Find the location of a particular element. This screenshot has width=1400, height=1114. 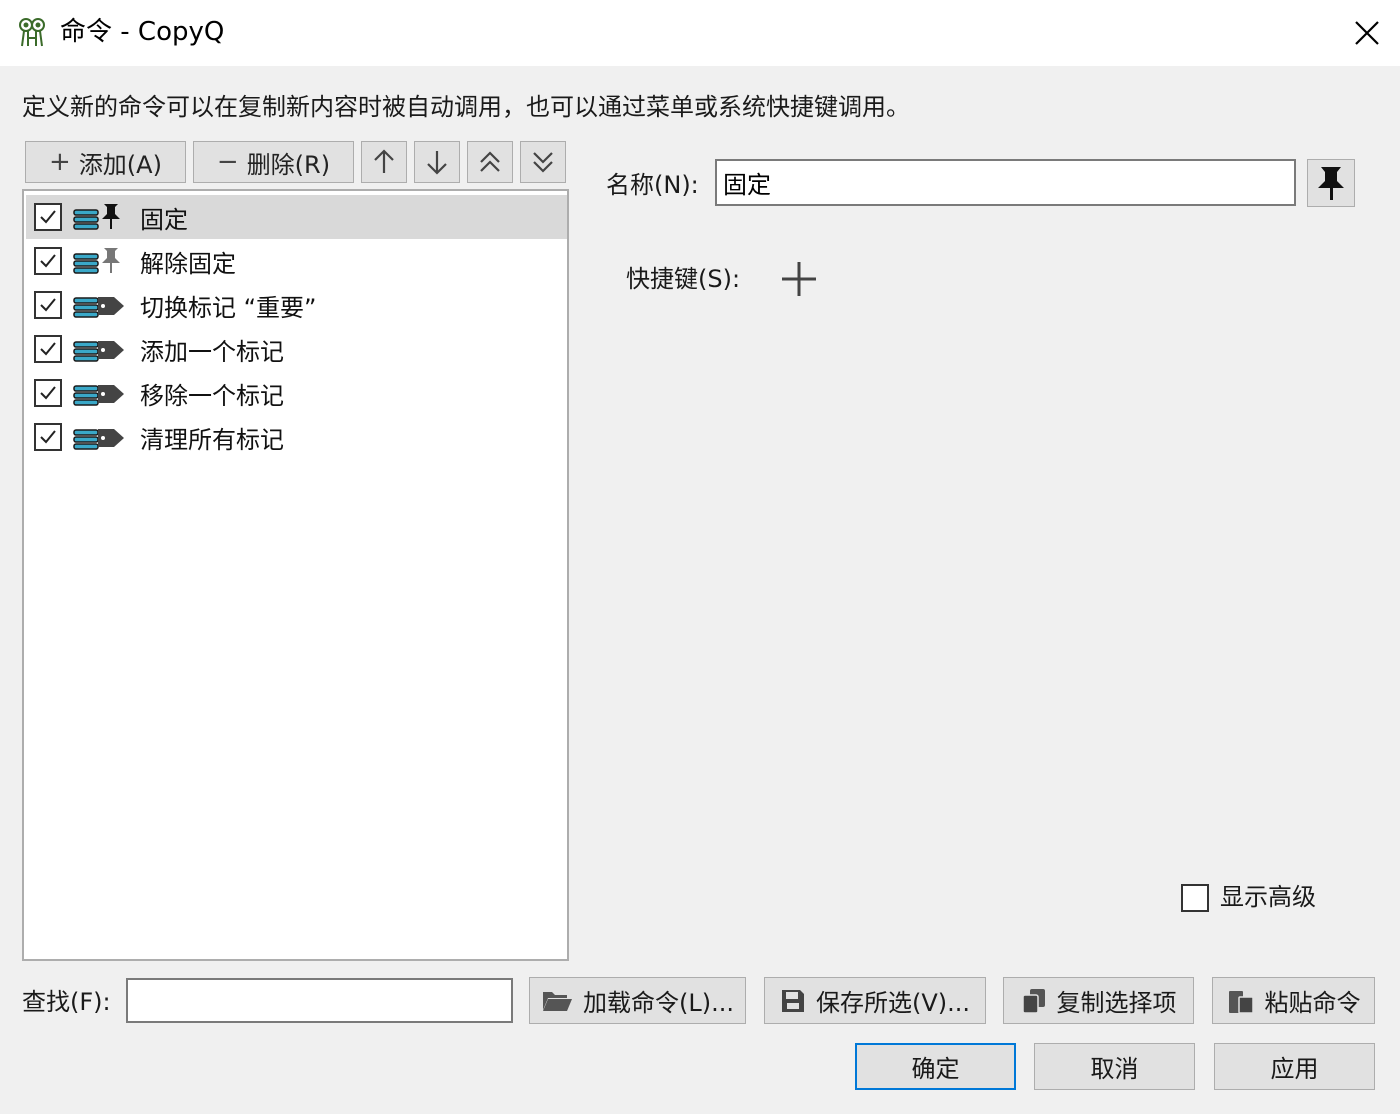

cancel-button: 取消 is located at coordinates (1114, 1066).